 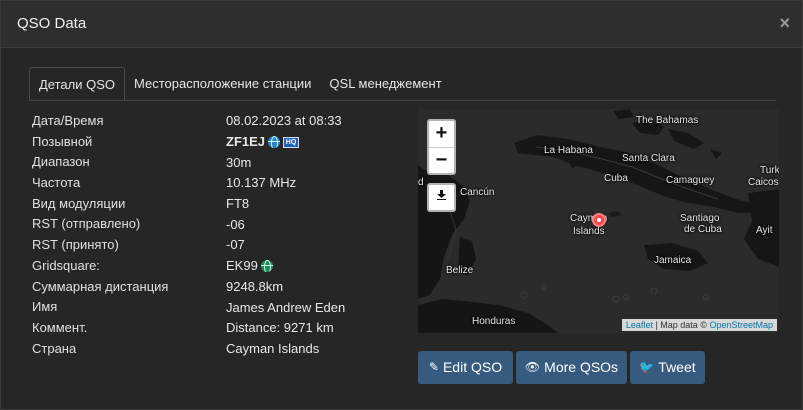 I want to click on more-qsos-label: More QSOs, so click(x=581, y=367).